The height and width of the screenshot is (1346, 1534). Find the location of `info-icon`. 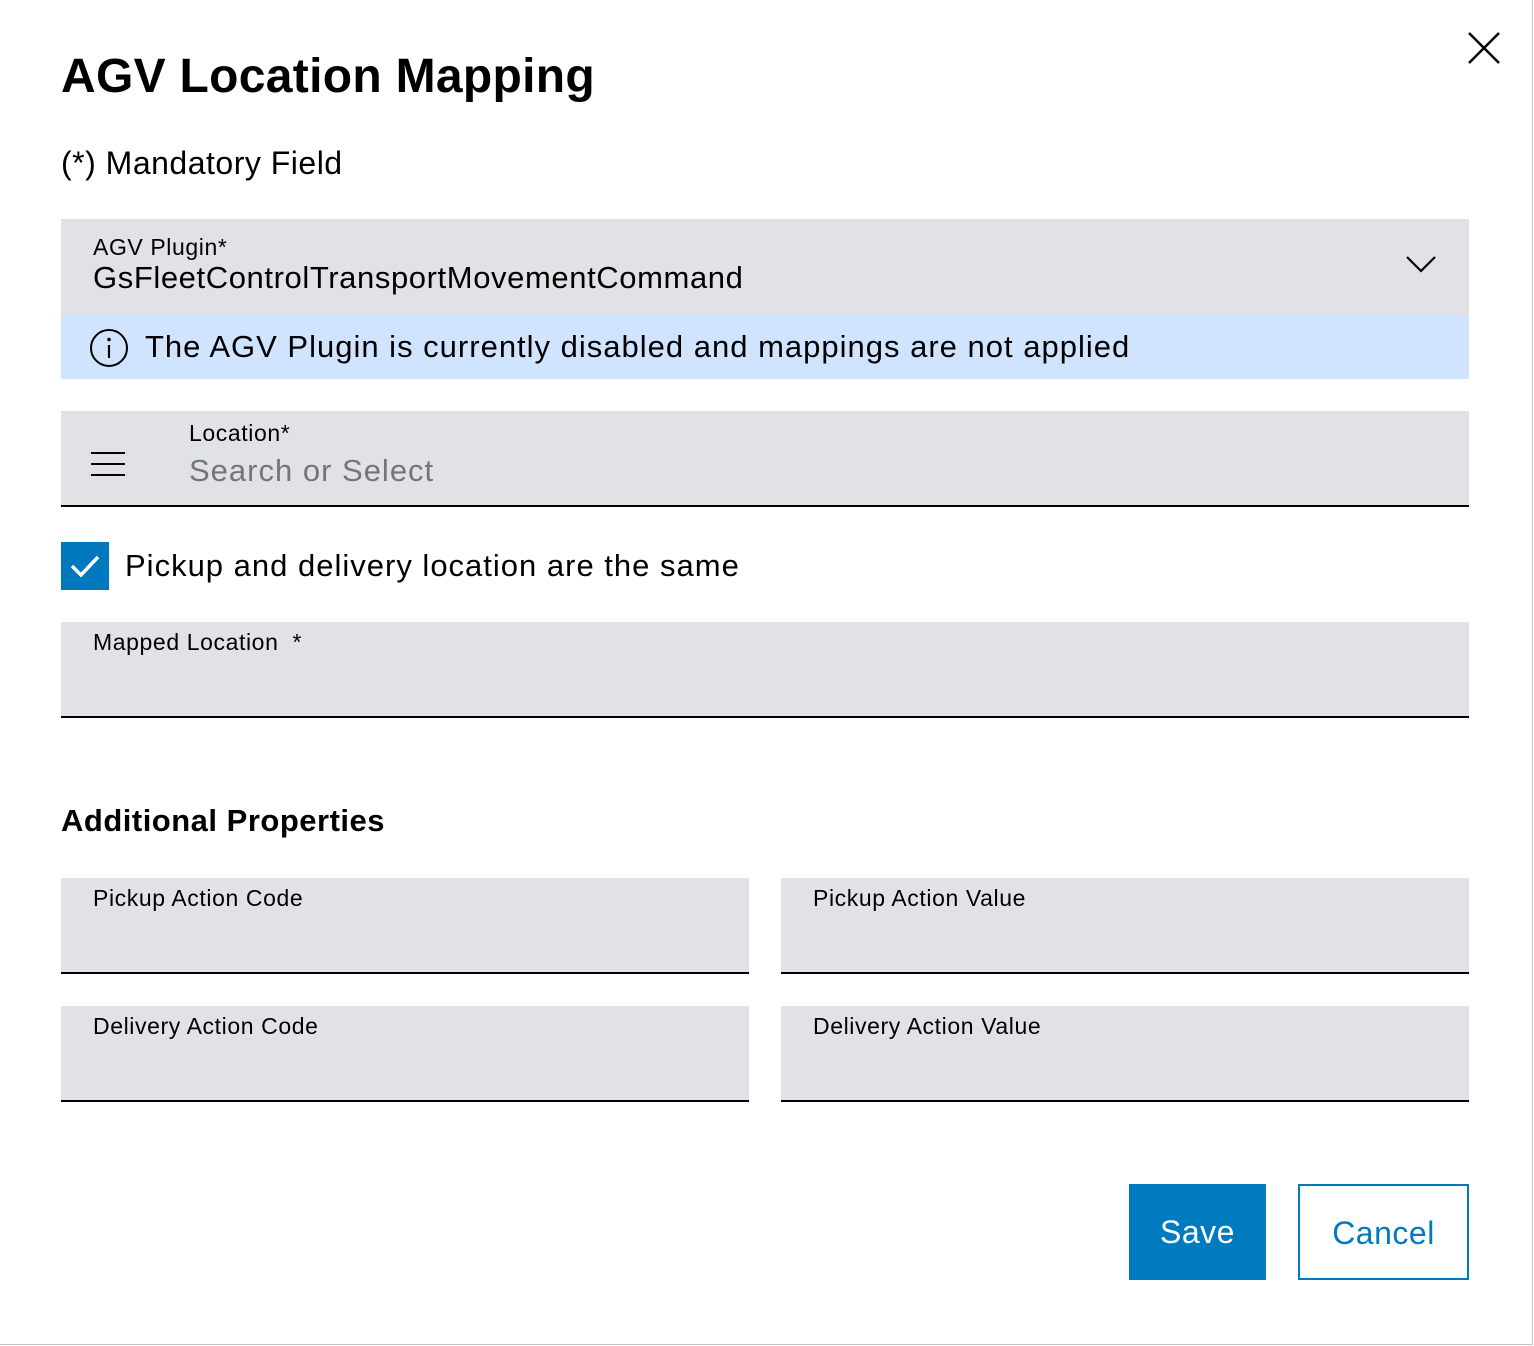

info-icon is located at coordinates (109, 348).